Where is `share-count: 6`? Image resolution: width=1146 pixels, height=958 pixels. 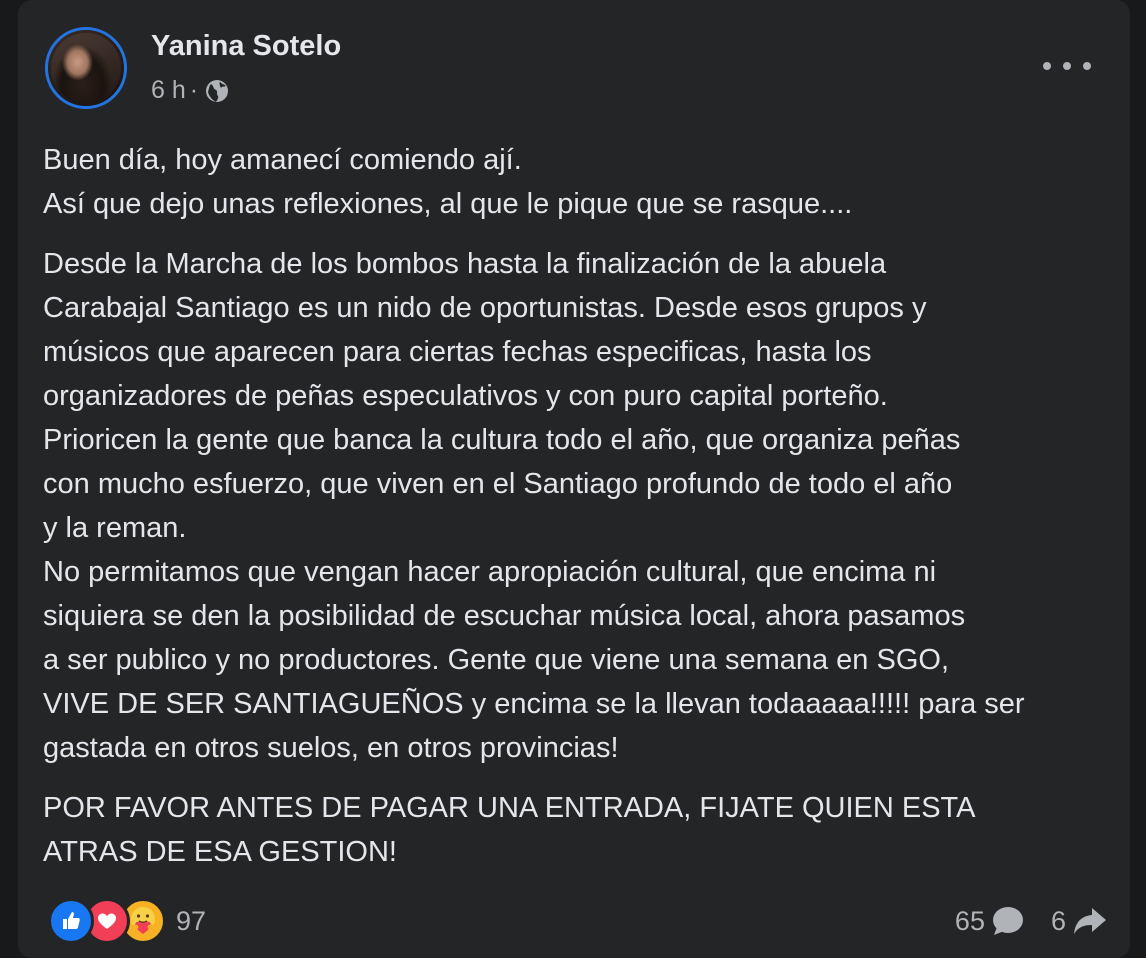
share-count: 6 is located at coordinates (1058, 920).